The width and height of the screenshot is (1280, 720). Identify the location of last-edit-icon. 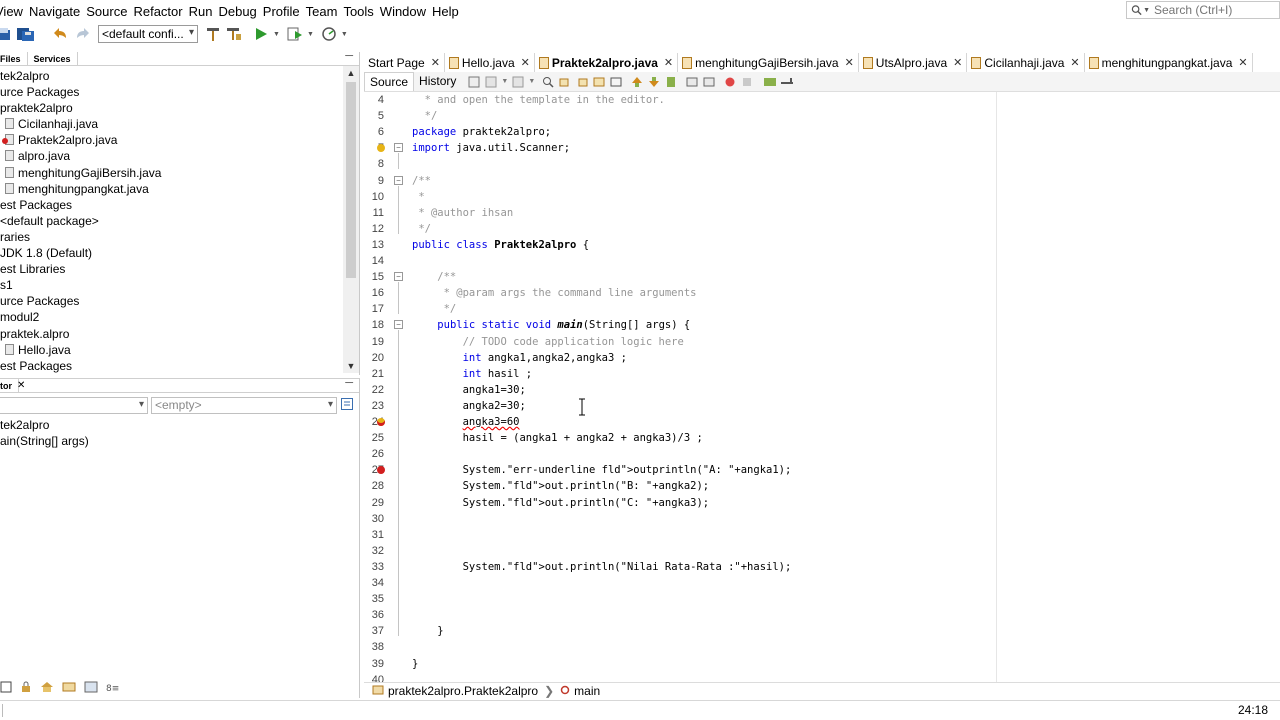
(474, 82).